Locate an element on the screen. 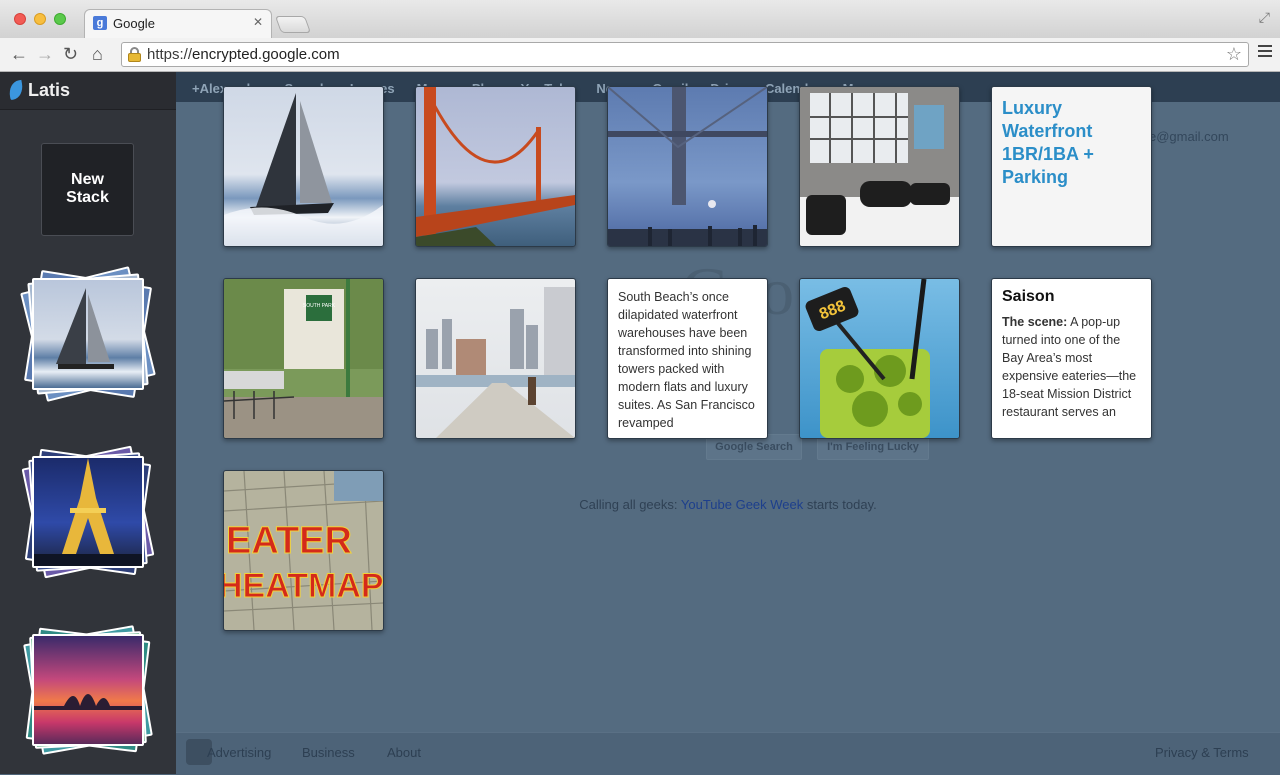 The width and height of the screenshot is (1280, 775). chrome-menu-icon is located at coordinates (1265, 52).